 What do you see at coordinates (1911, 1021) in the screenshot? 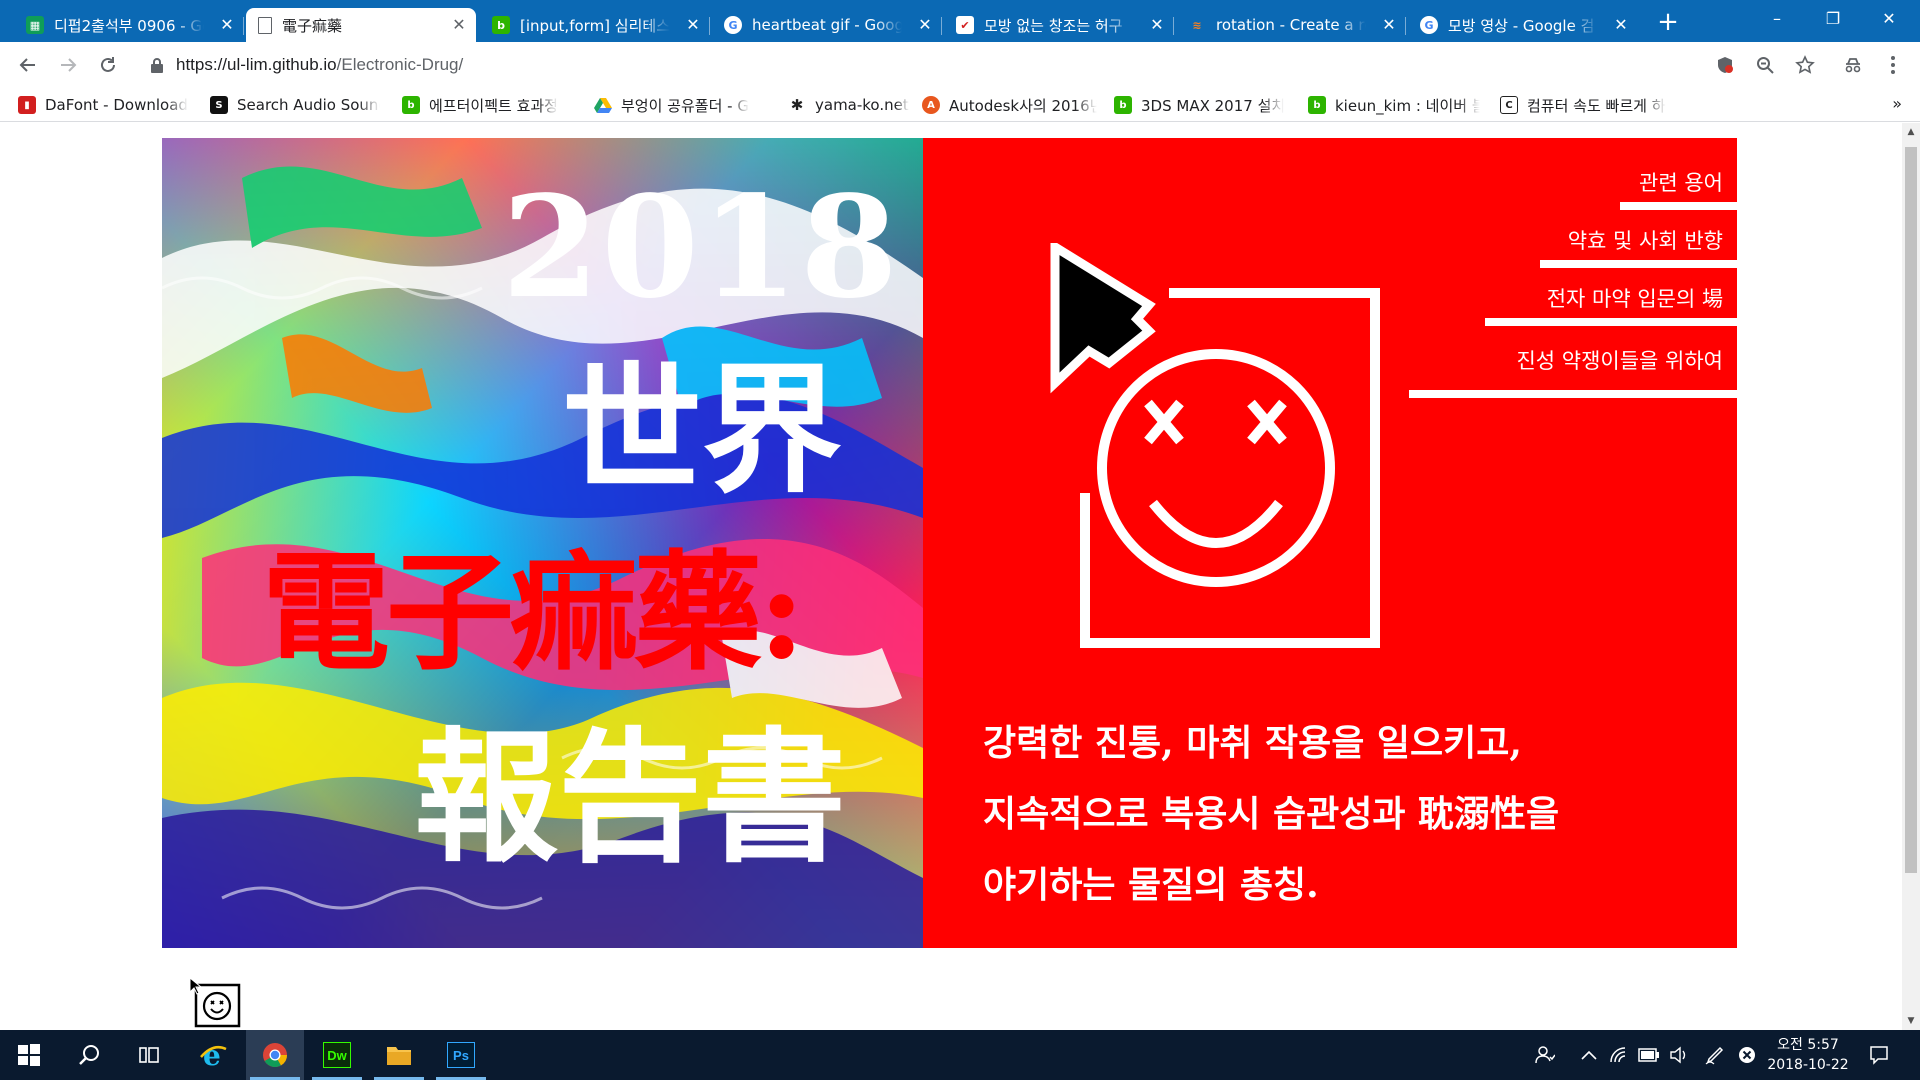
I see `scroll-down-arrow-icon: ▼` at bounding box center [1911, 1021].